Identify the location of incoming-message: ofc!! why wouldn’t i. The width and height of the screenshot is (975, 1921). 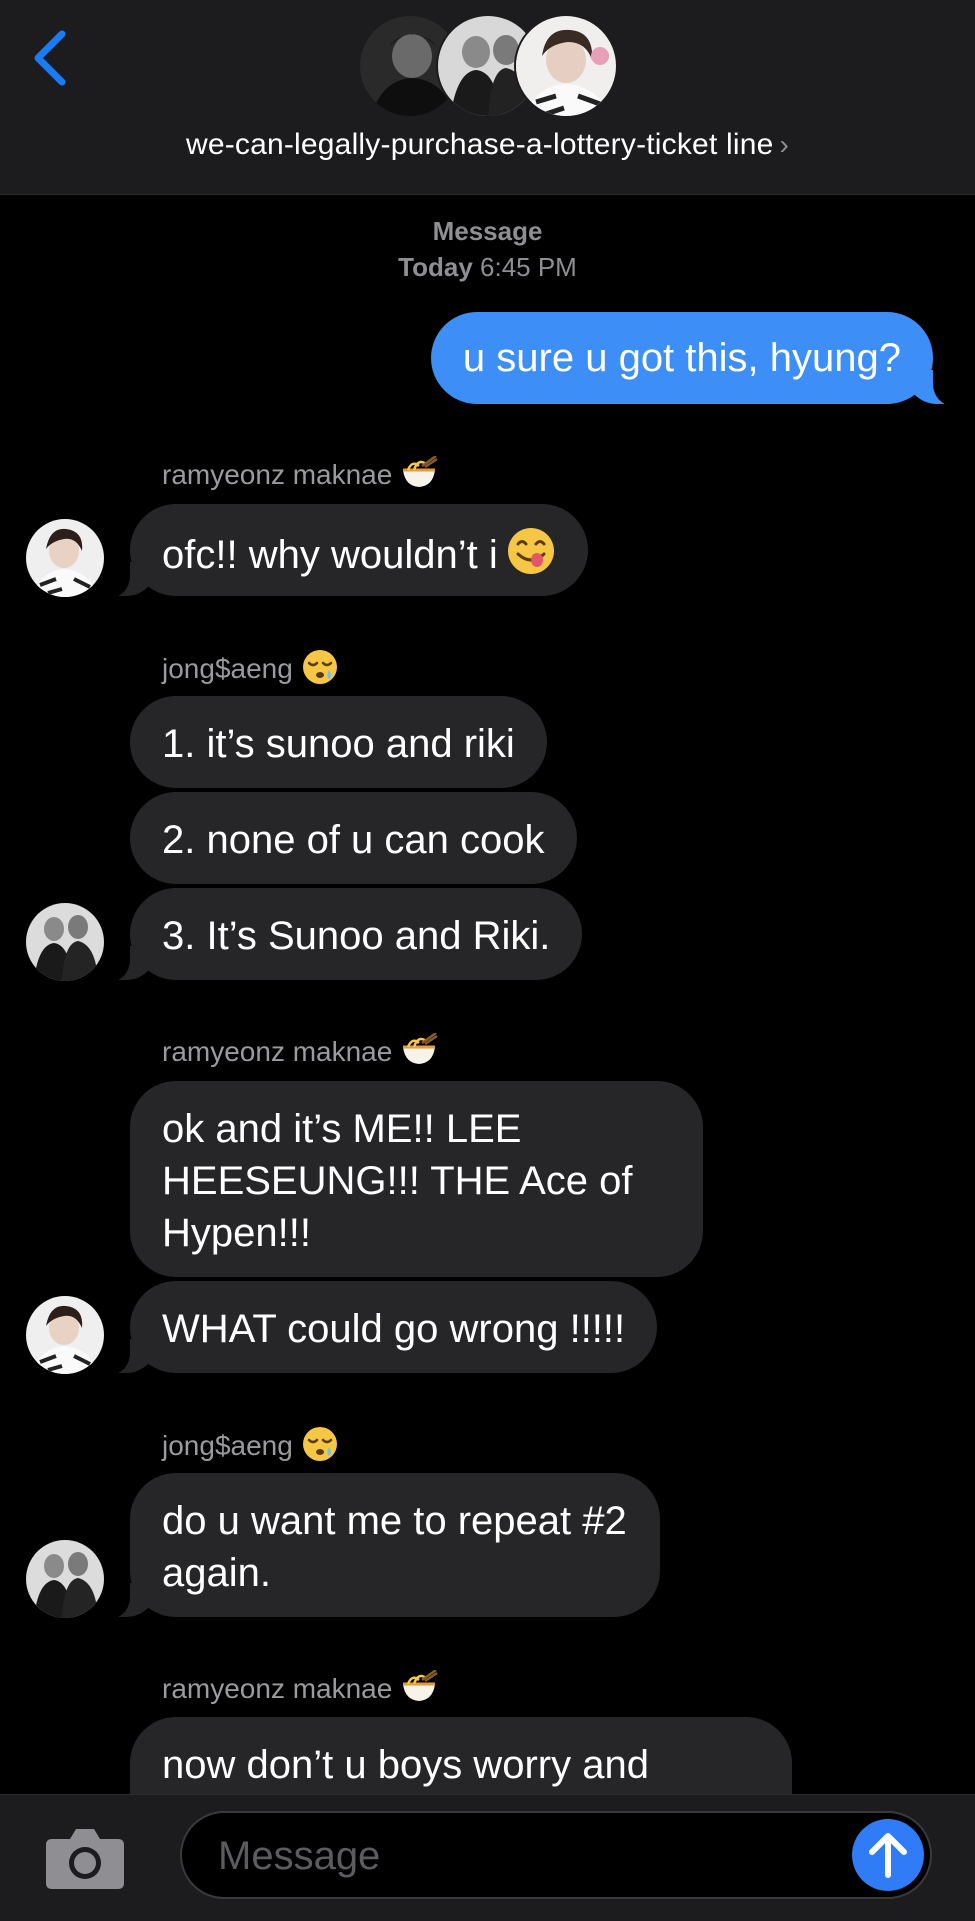
(346, 551).